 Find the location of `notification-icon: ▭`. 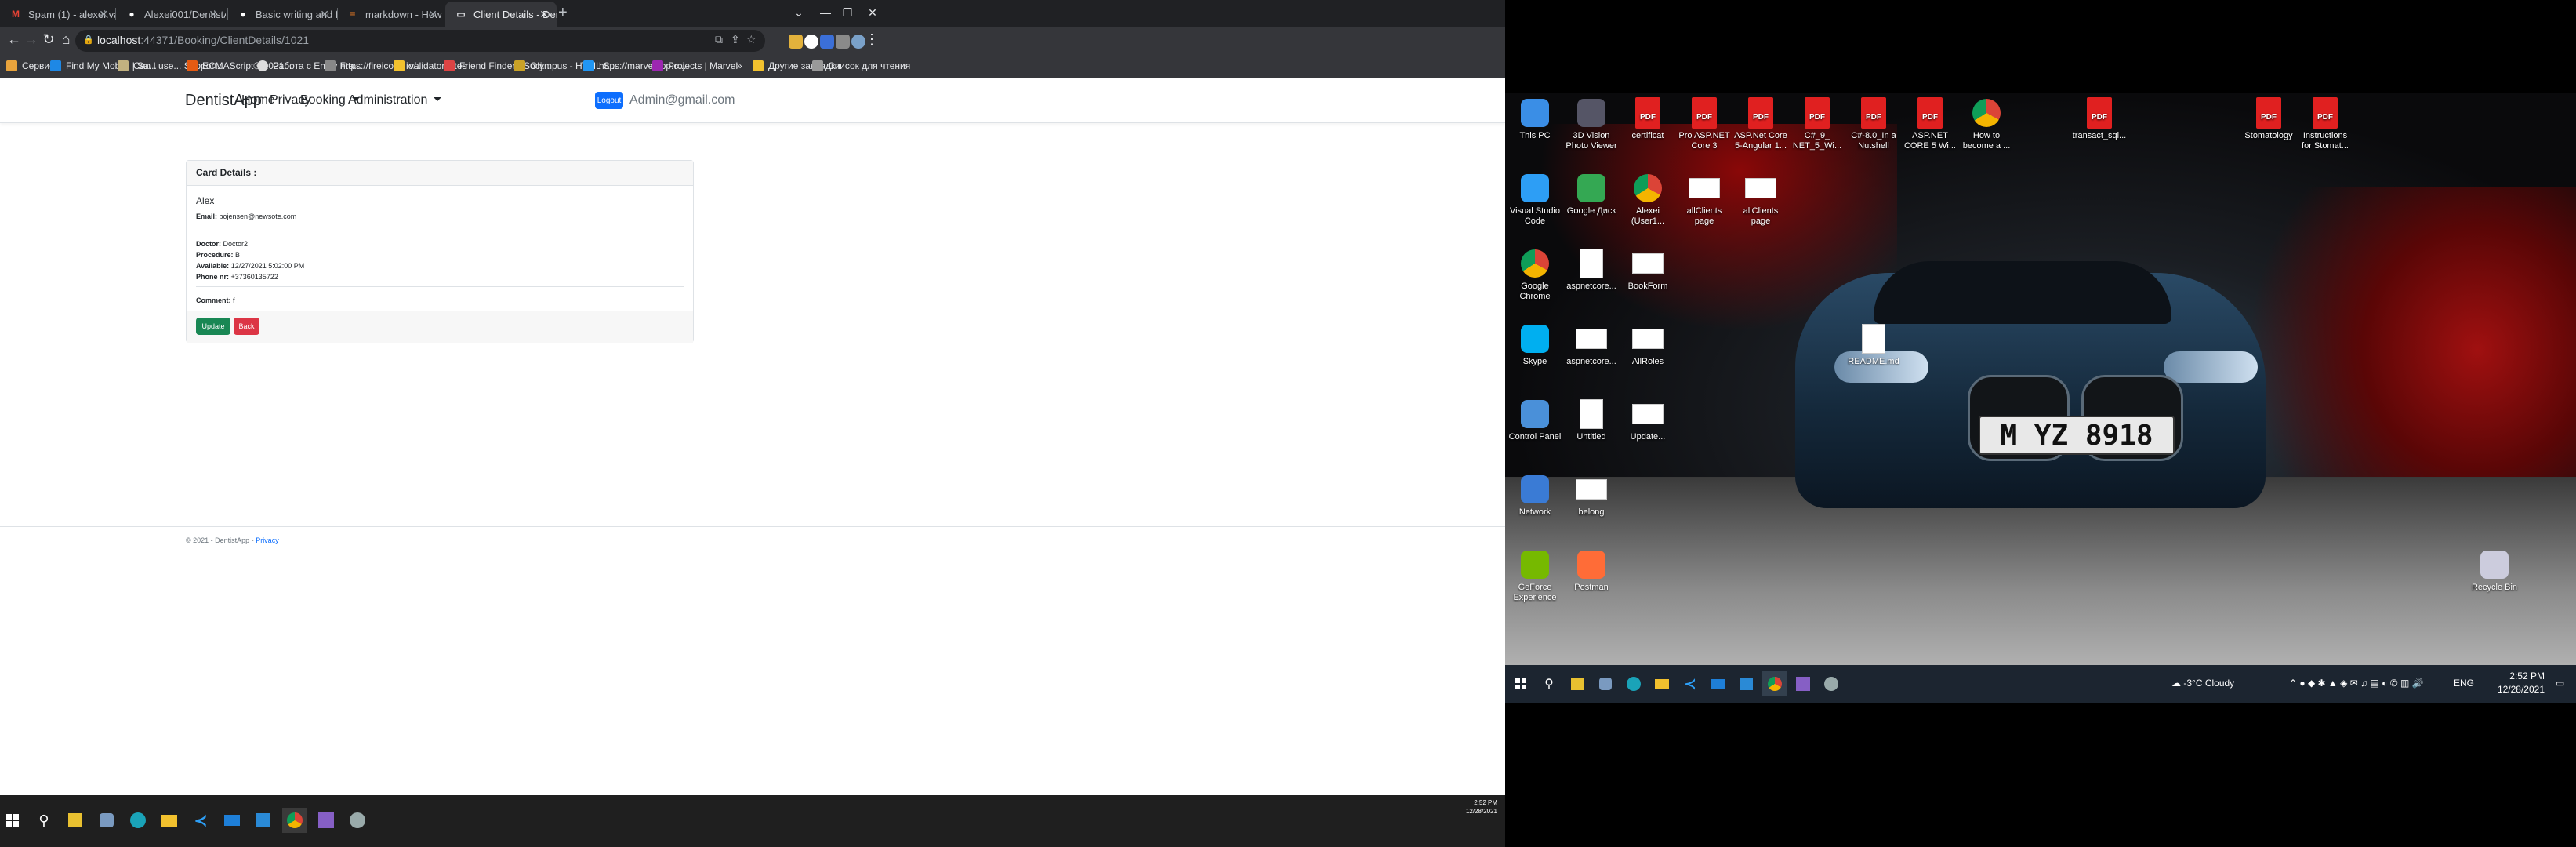

notification-icon: ▭ is located at coordinates (2560, 683).